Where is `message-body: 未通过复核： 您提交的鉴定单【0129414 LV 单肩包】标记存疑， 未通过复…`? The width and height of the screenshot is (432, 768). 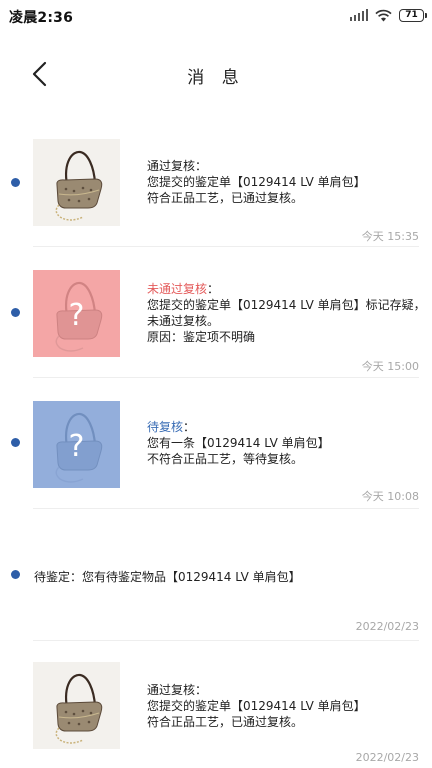
message-body: 未通过复核： 您提交的鉴定单【0129414 LV 单肩包】标记存疑， 未通过复… is located at coordinates (286, 313).